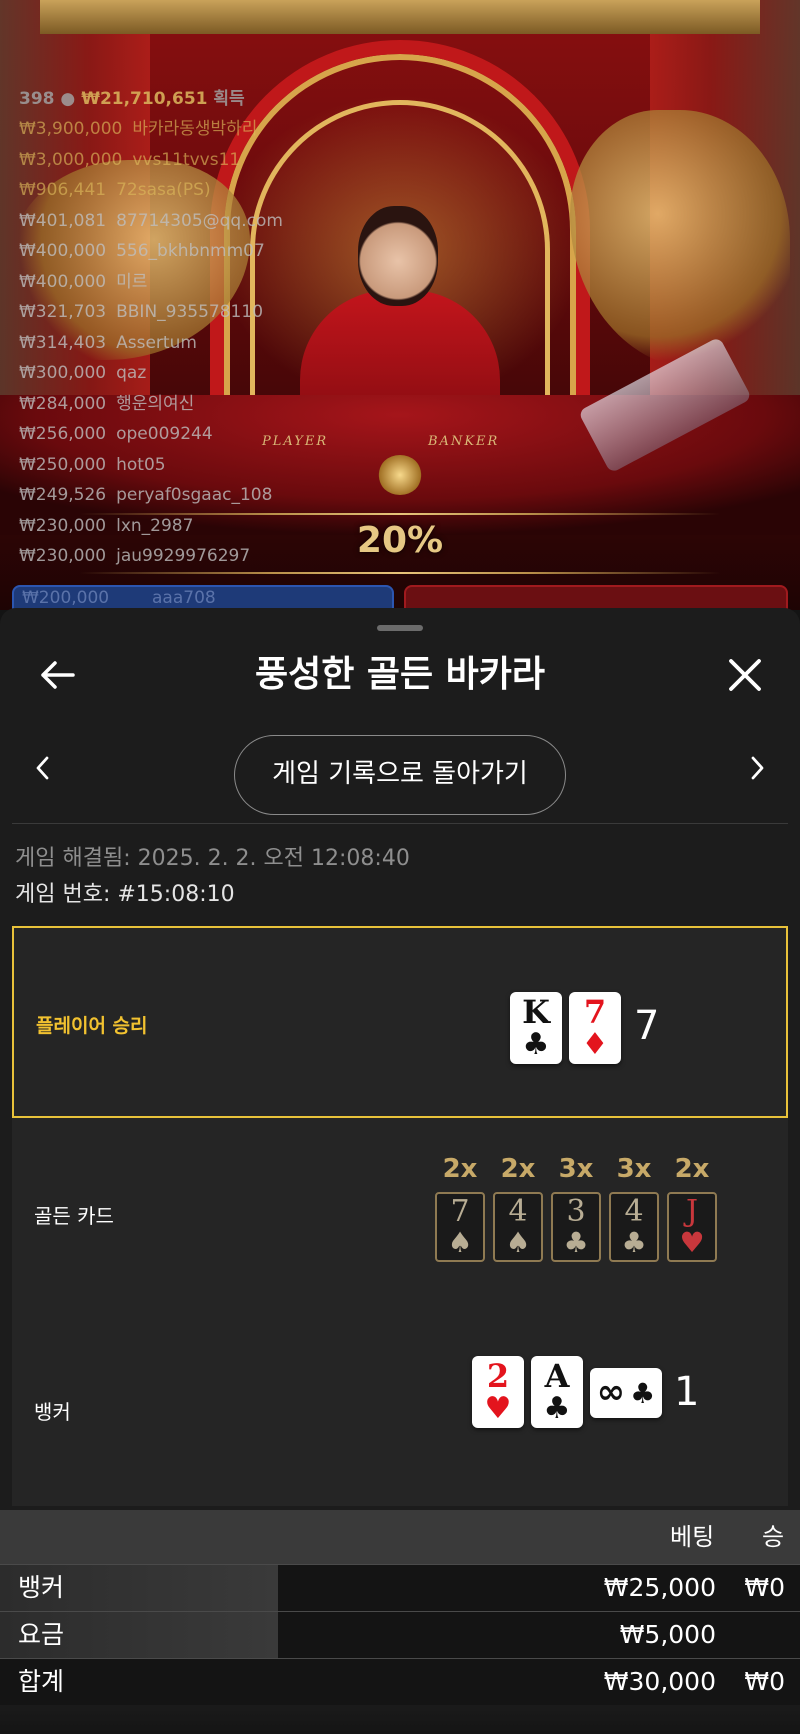 The height and width of the screenshot is (1734, 800). I want to click on golden-dragon-right, so click(680, 240).